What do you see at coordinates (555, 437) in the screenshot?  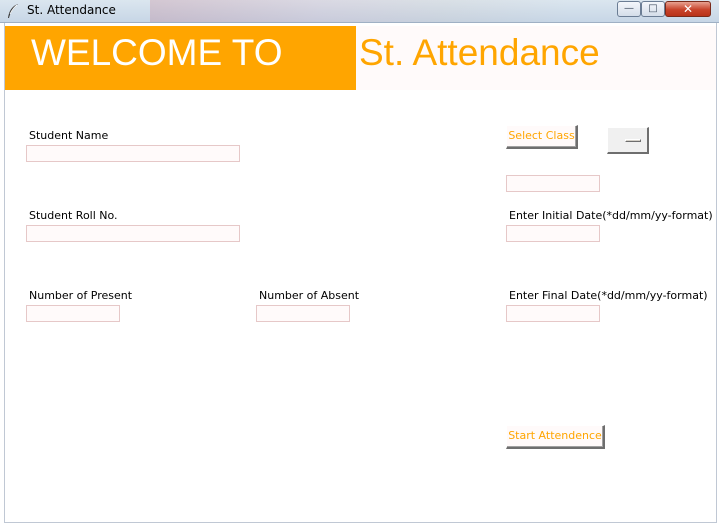 I see `start-attendance-button: Start Attendence` at bounding box center [555, 437].